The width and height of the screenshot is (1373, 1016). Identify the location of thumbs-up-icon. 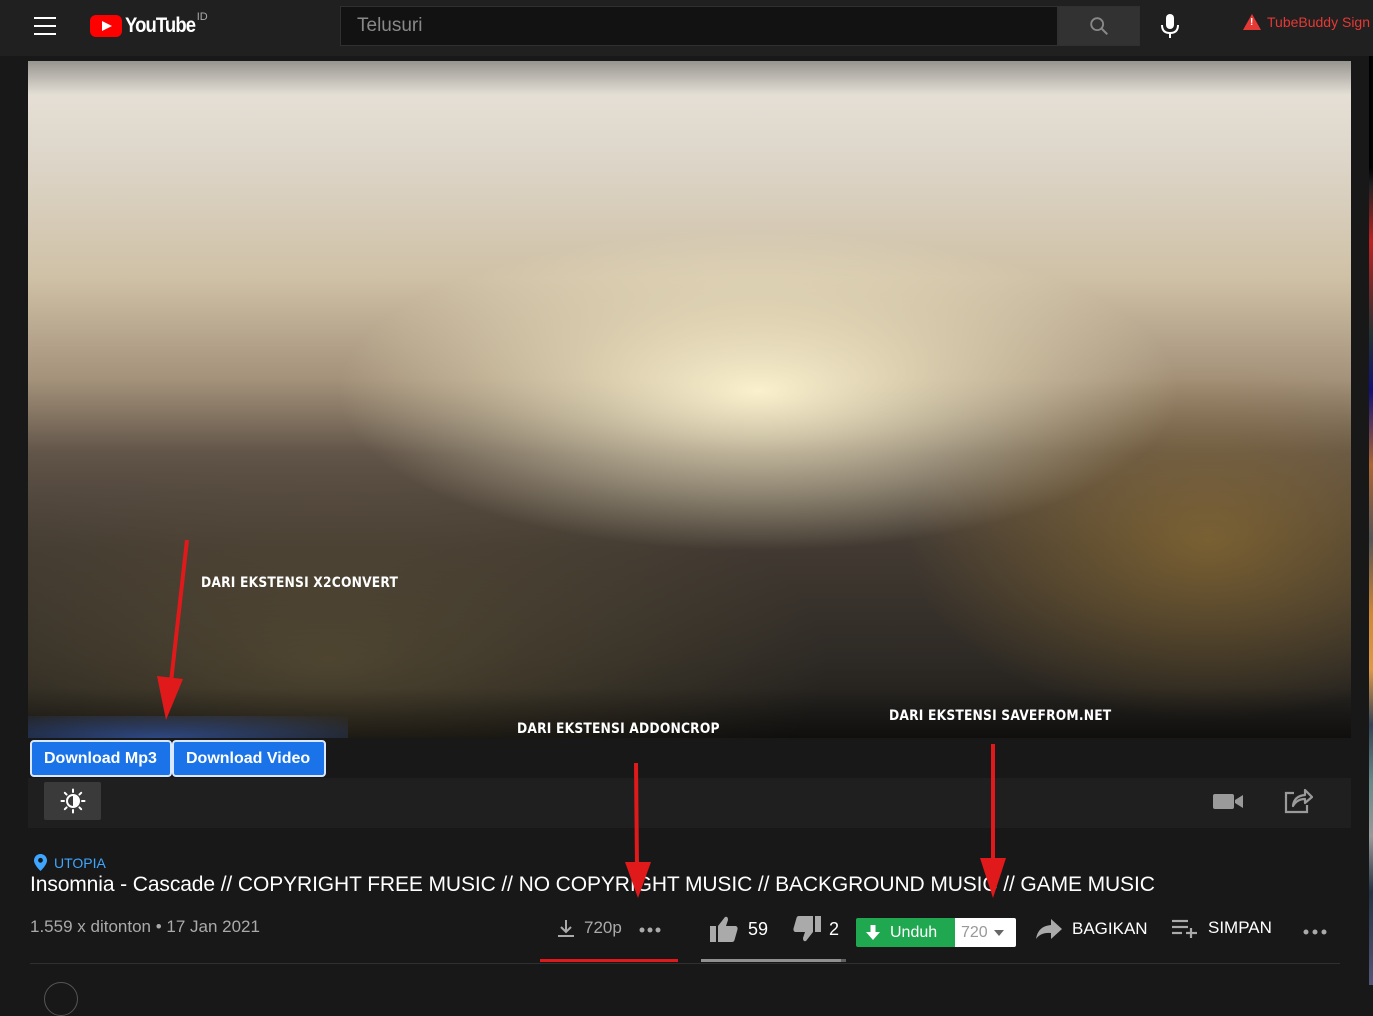
(724, 929).